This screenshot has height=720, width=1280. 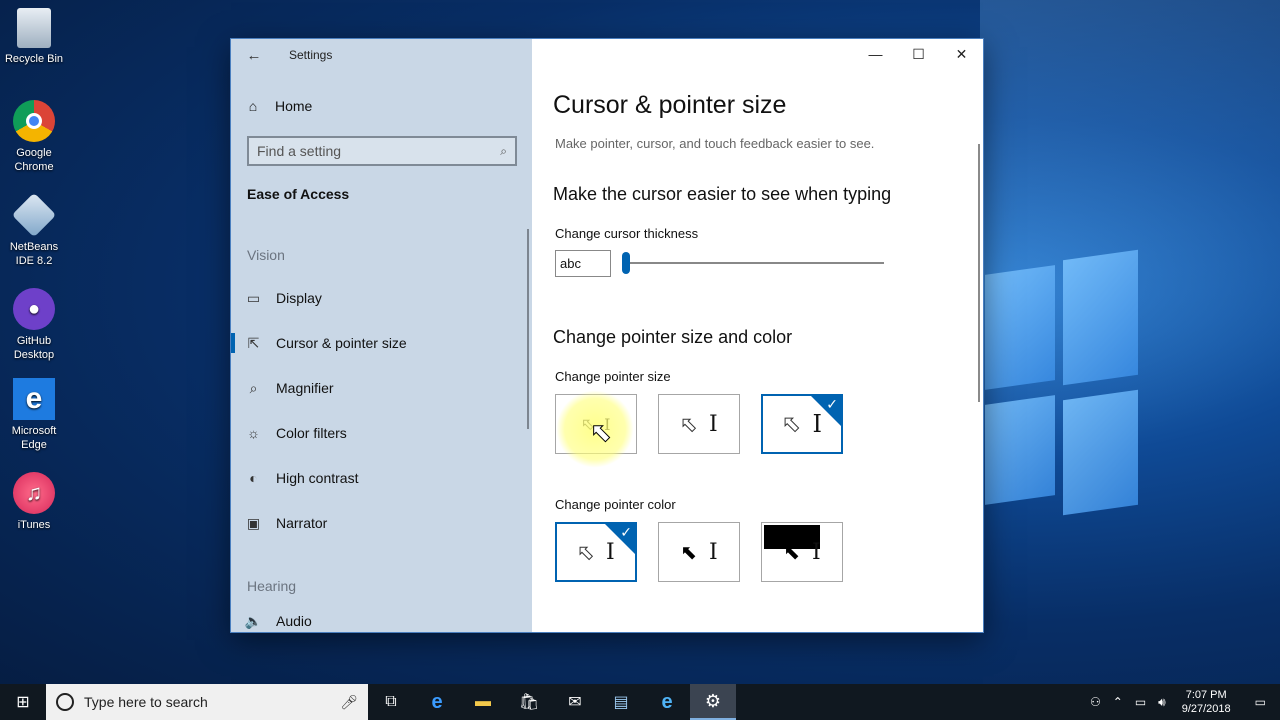 What do you see at coordinates (381, 55) in the screenshot?
I see `title-bar: ← Settings` at bounding box center [381, 55].